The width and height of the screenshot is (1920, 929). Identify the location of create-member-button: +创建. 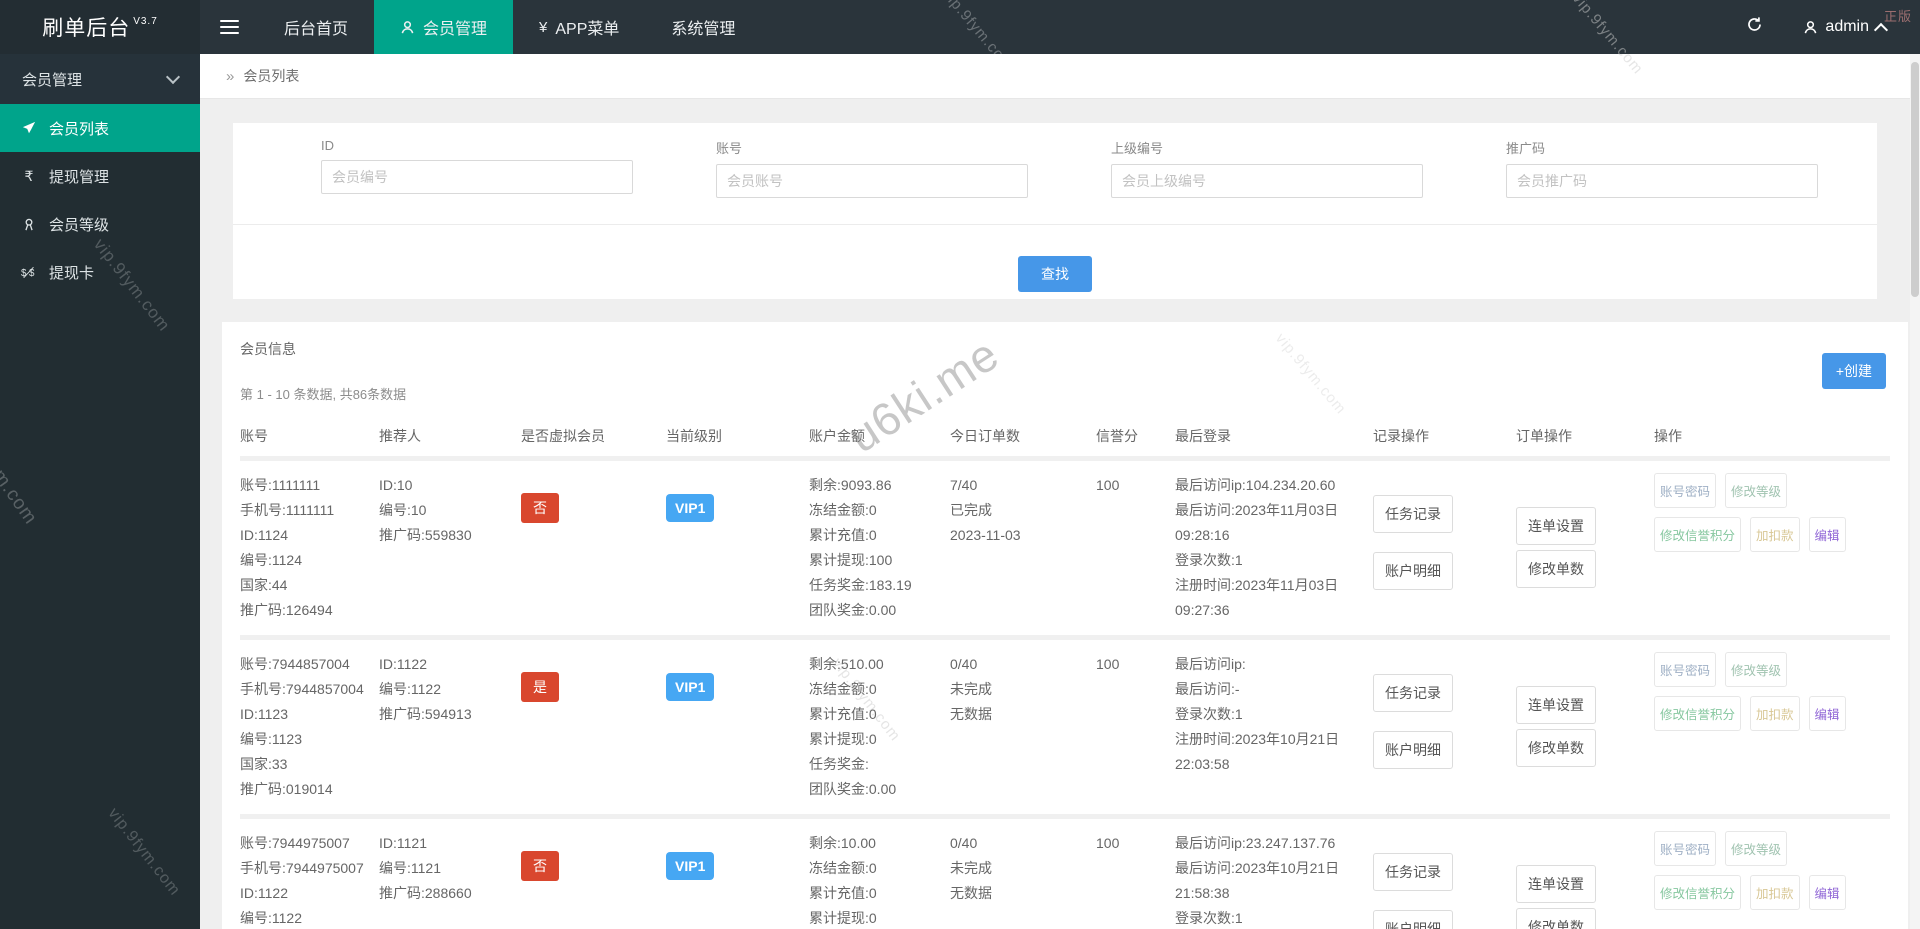
(1853, 371).